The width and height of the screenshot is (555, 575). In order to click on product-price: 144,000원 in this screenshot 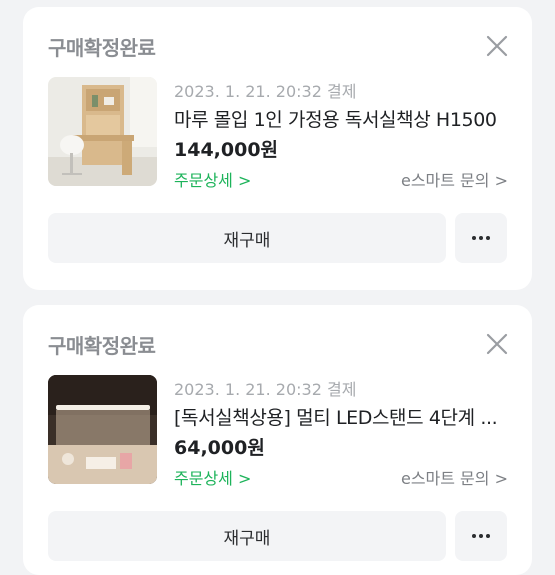, I will do `click(226, 150)`.